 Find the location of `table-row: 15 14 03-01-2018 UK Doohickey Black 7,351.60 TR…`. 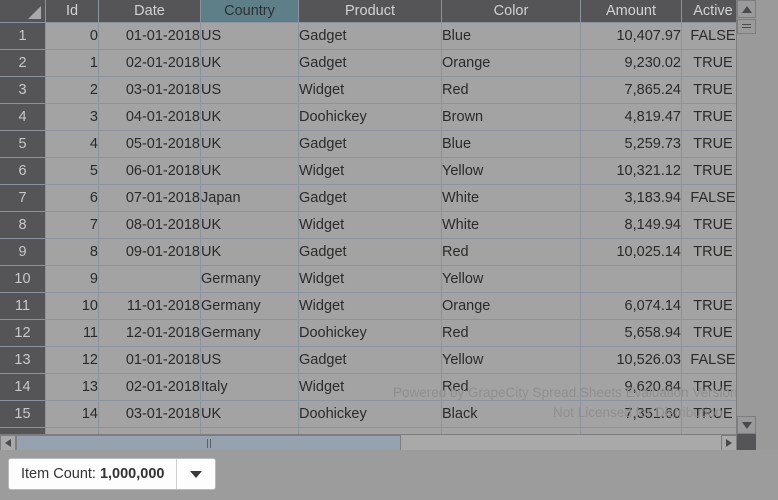

table-row: 15 14 03-01-2018 UK Doohickey Black 7,351.60 TR… is located at coordinates (372, 414).